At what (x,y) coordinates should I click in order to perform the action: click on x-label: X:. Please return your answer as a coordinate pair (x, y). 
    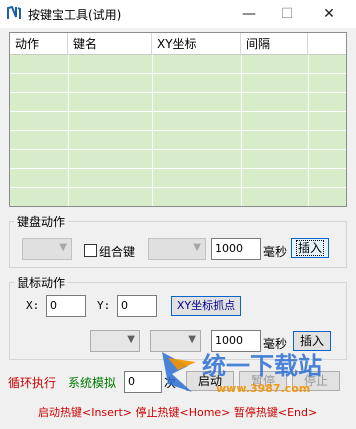
    Looking at the image, I should click on (33, 305).